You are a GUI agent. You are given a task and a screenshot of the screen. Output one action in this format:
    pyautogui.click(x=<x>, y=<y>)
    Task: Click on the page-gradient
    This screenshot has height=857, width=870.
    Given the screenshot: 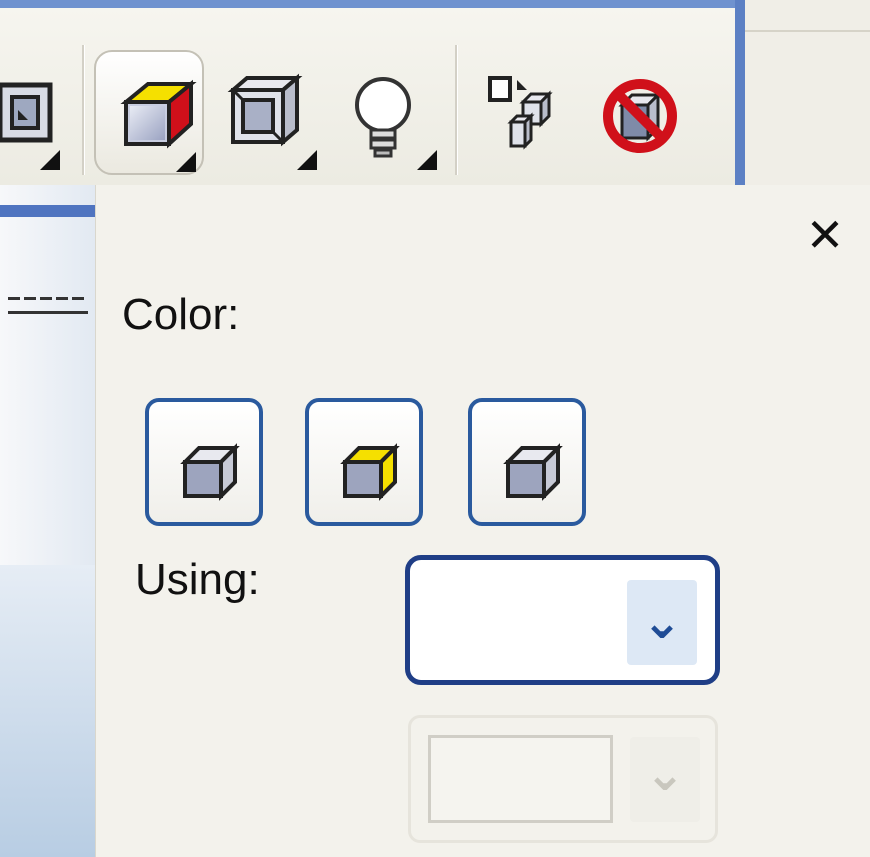 What is the action you would take?
    pyautogui.click(x=47, y=711)
    